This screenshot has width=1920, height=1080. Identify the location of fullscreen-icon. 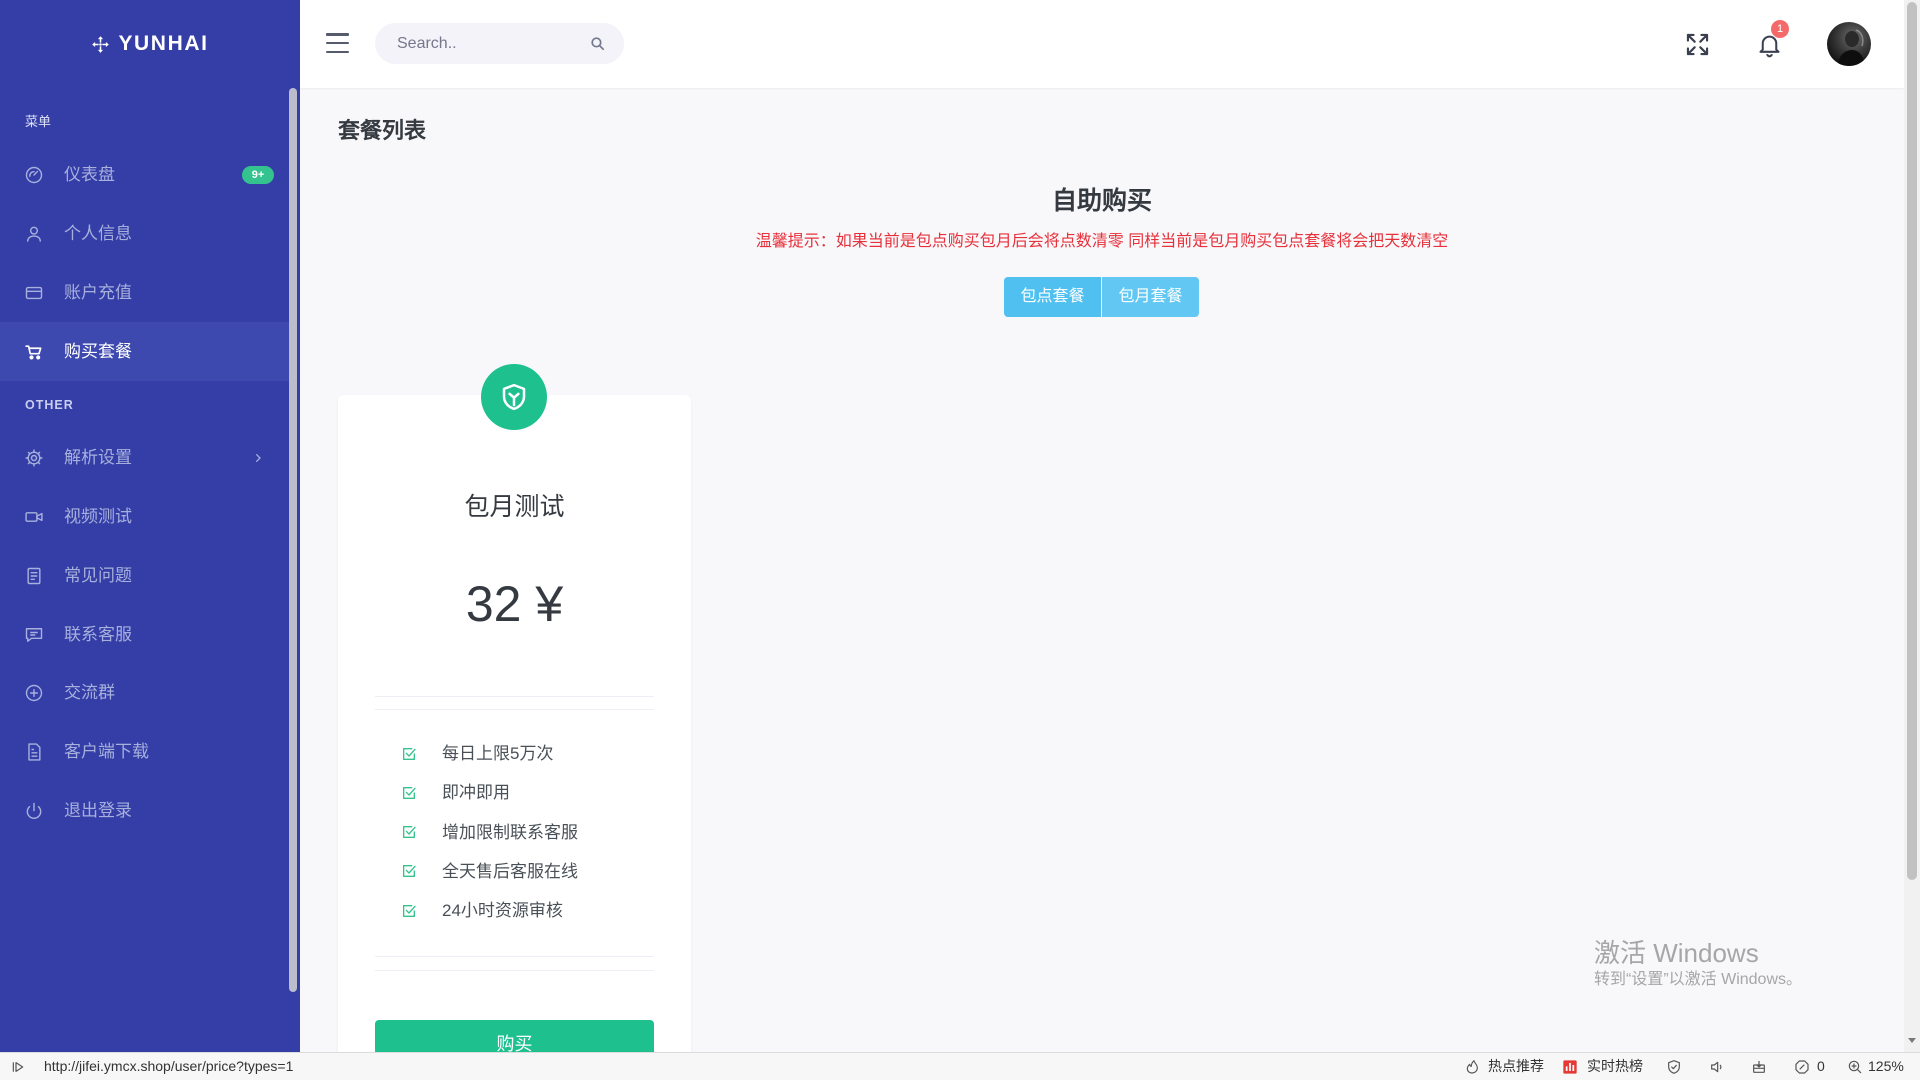
(1697, 44).